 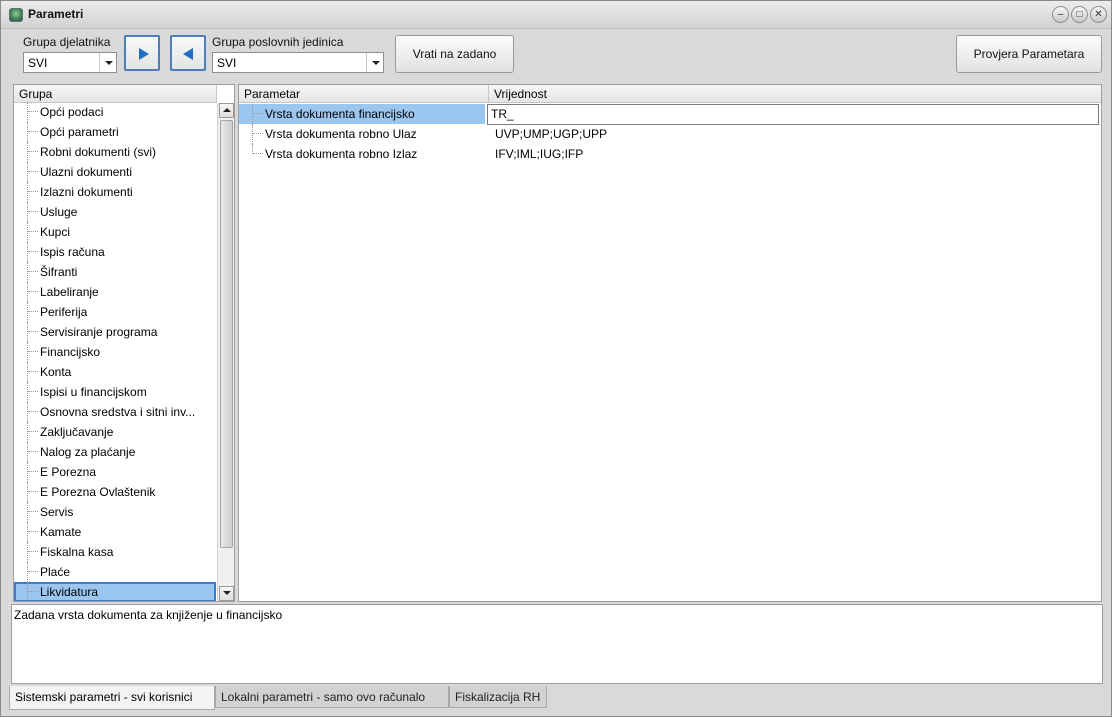 I want to click on tree-item: Nalog za plaćanje, so click(x=115, y=452).